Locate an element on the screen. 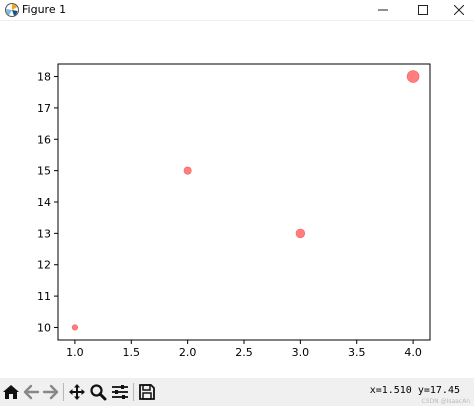 The image size is (474, 406). arrow-left-icon is located at coordinates (31, 392).